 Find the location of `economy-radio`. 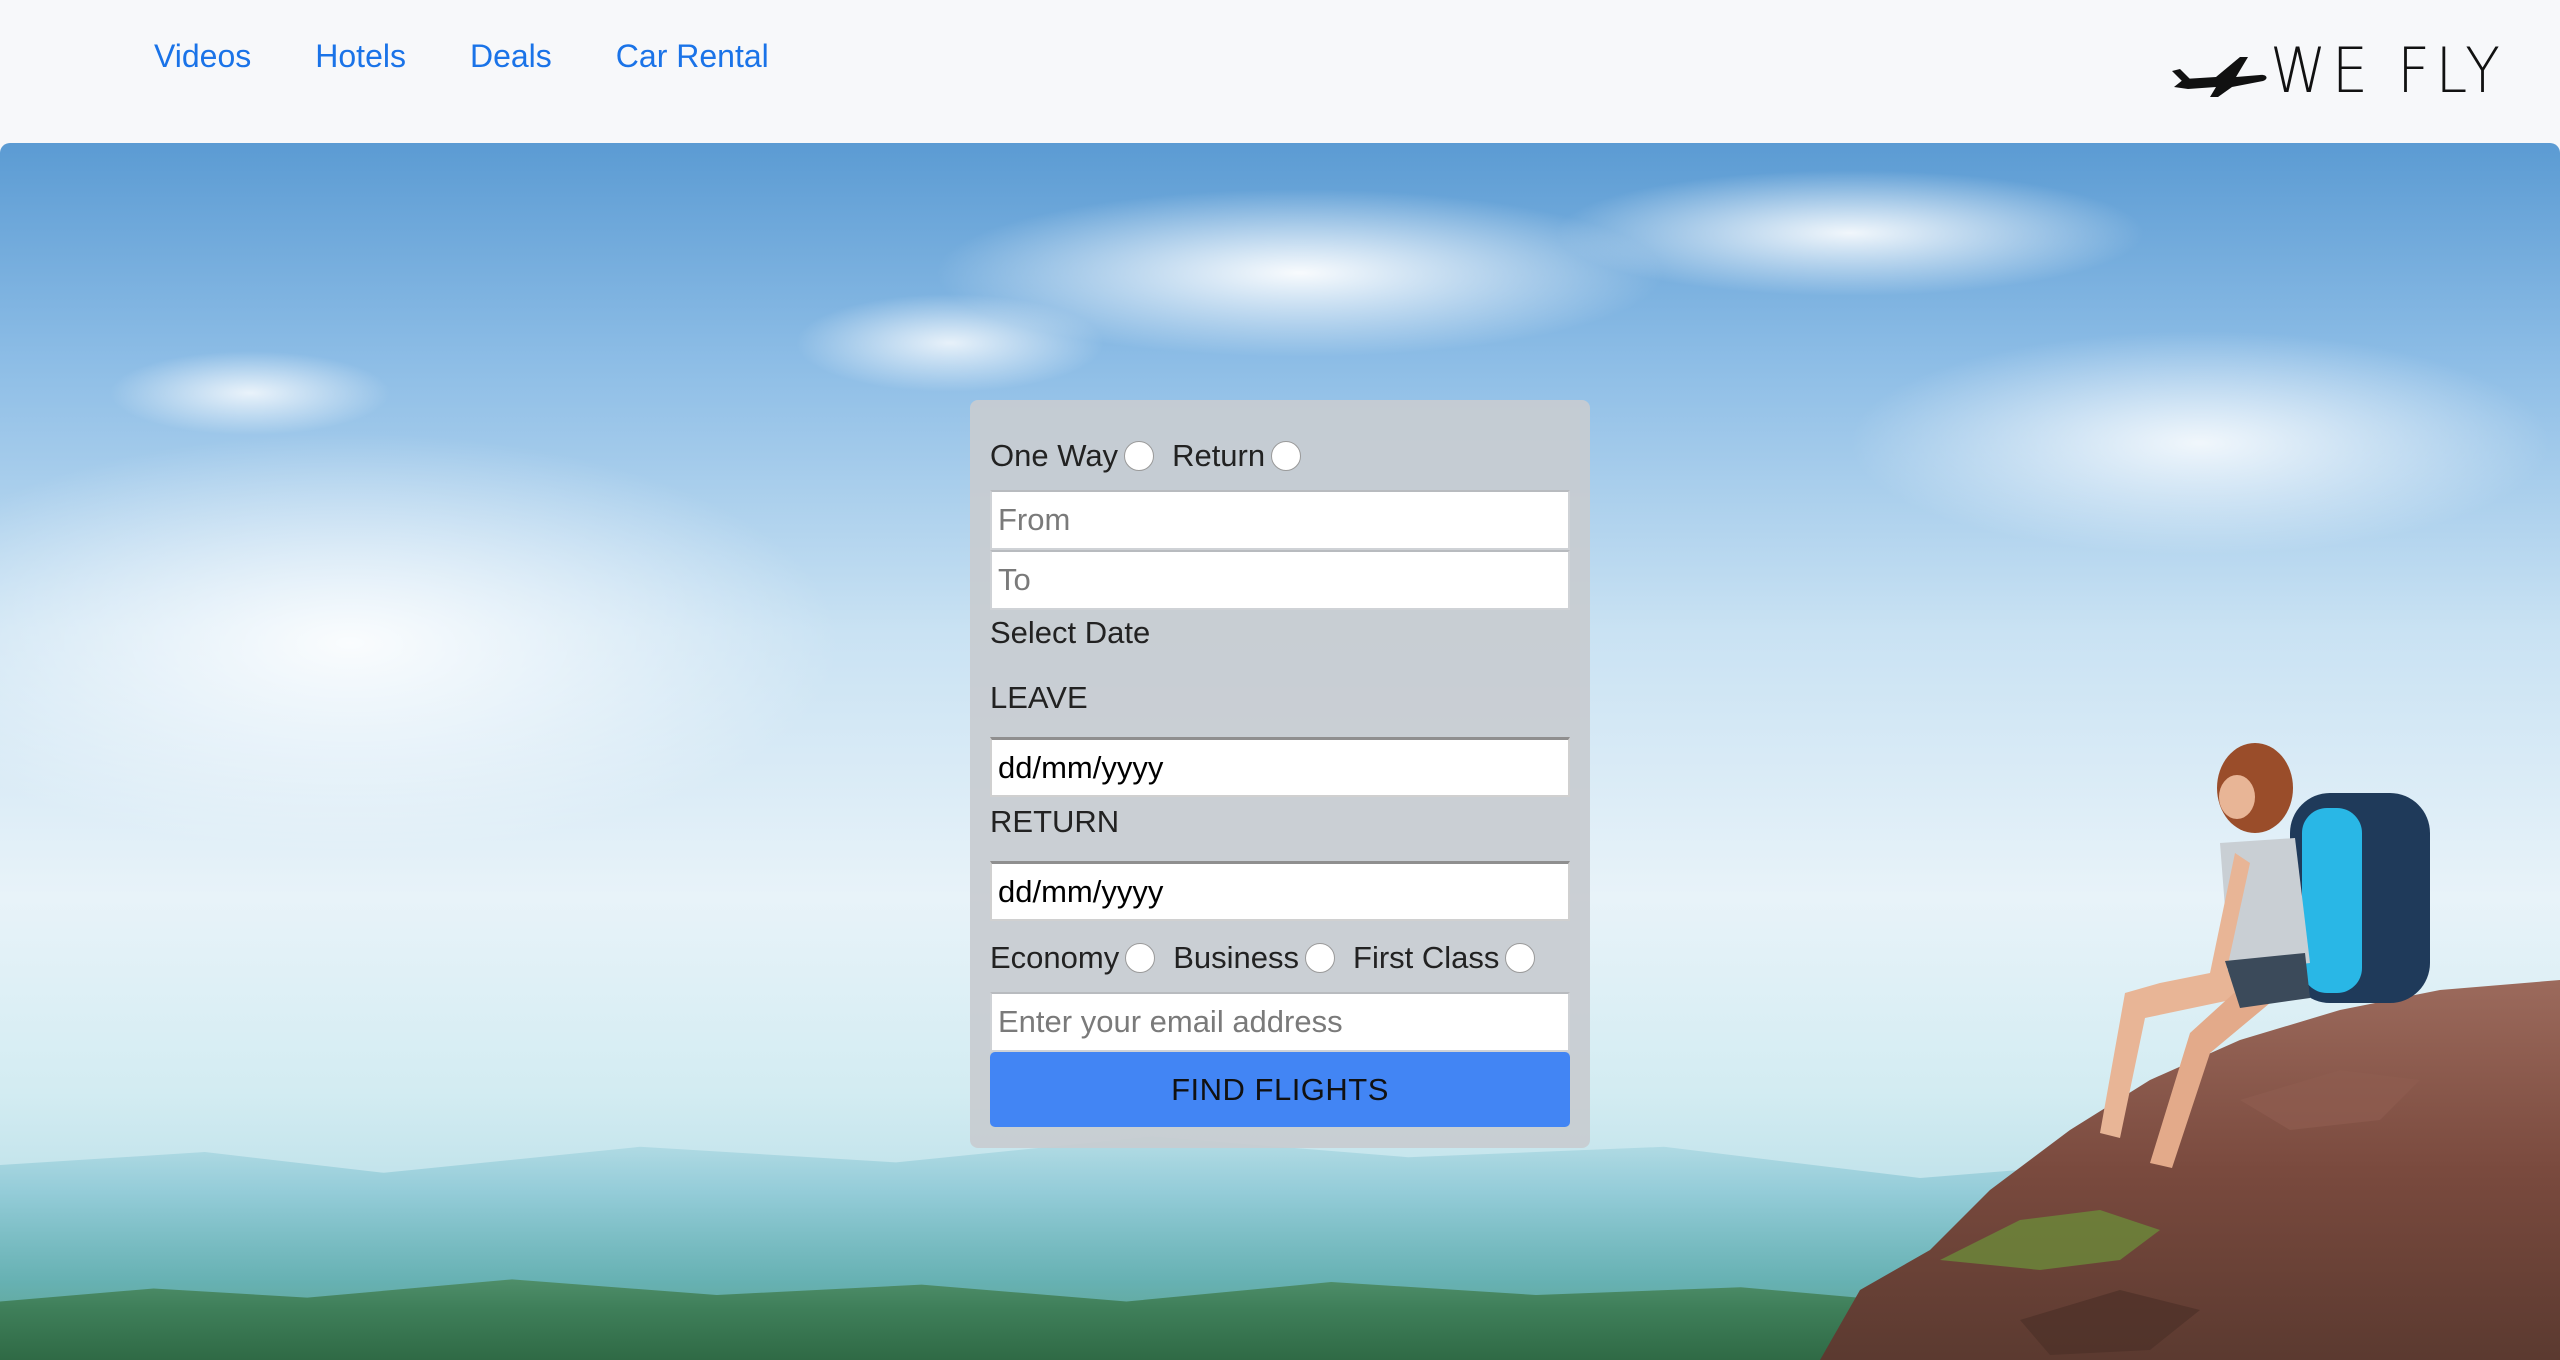

economy-radio is located at coordinates (1140, 958).